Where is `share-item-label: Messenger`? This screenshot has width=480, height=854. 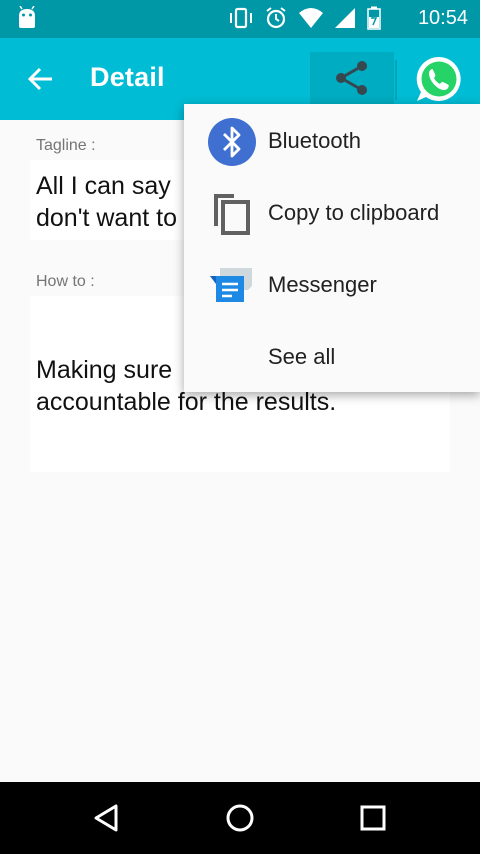
share-item-label: Messenger is located at coordinates (322, 284).